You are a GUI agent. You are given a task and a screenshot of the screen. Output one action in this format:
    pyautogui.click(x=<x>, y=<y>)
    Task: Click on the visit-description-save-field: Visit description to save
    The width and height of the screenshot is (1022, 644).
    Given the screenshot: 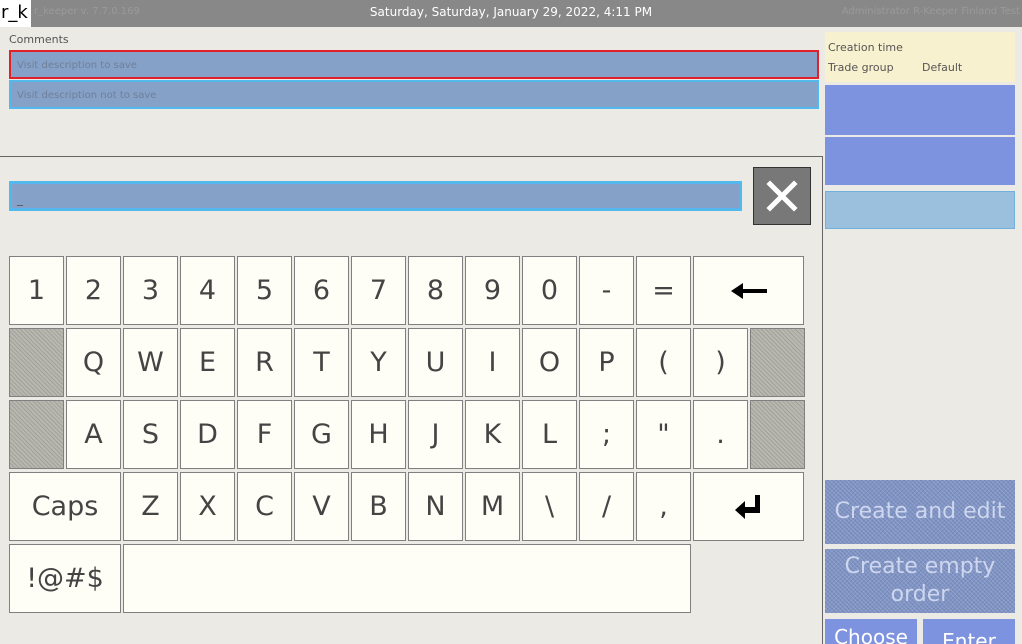 What is the action you would take?
    pyautogui.click(x=414, y=64)
    